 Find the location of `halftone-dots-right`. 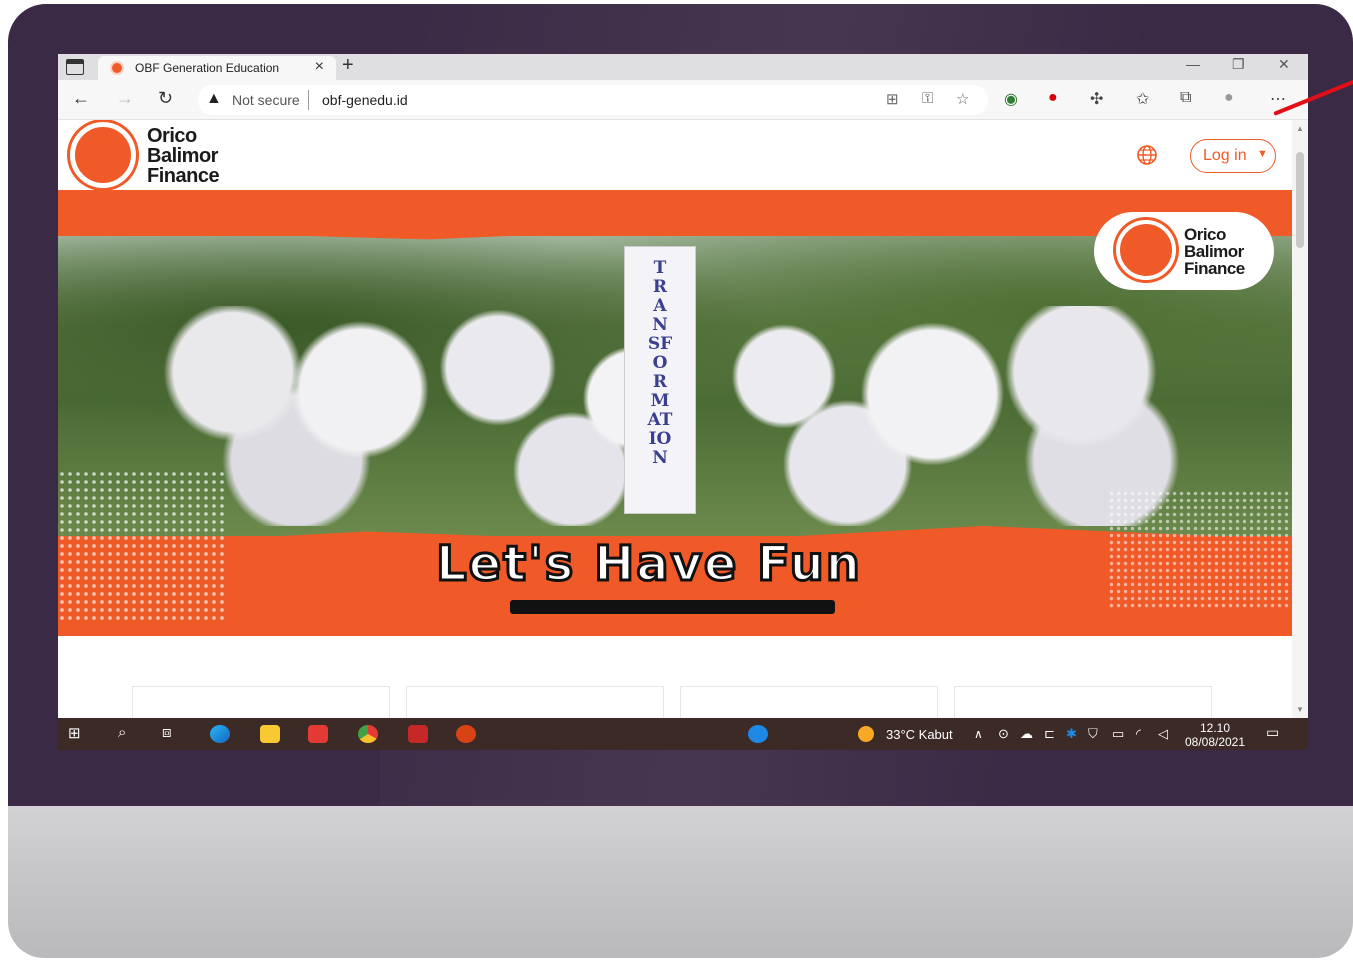

halftone-dots-right is located at coordinates (1200, 550).